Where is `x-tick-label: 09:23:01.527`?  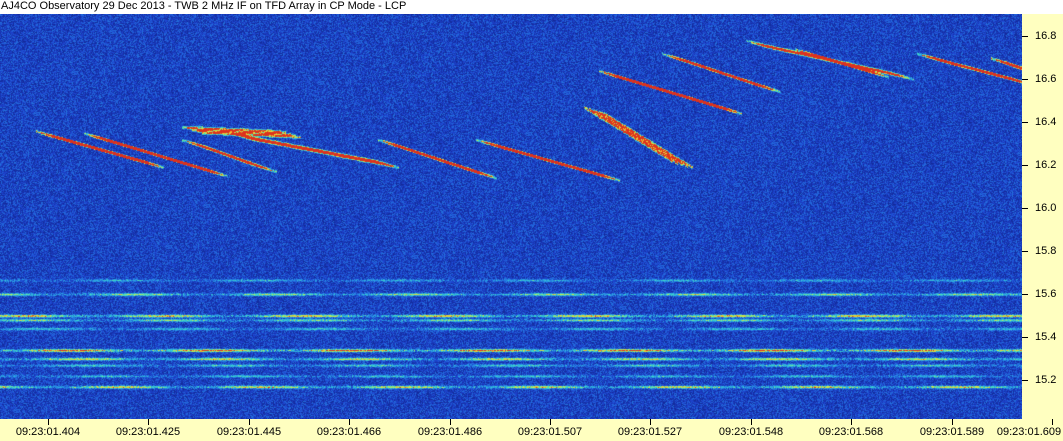
x-tick-label: 09:23:01.527 is located at coordinates (650, 432).